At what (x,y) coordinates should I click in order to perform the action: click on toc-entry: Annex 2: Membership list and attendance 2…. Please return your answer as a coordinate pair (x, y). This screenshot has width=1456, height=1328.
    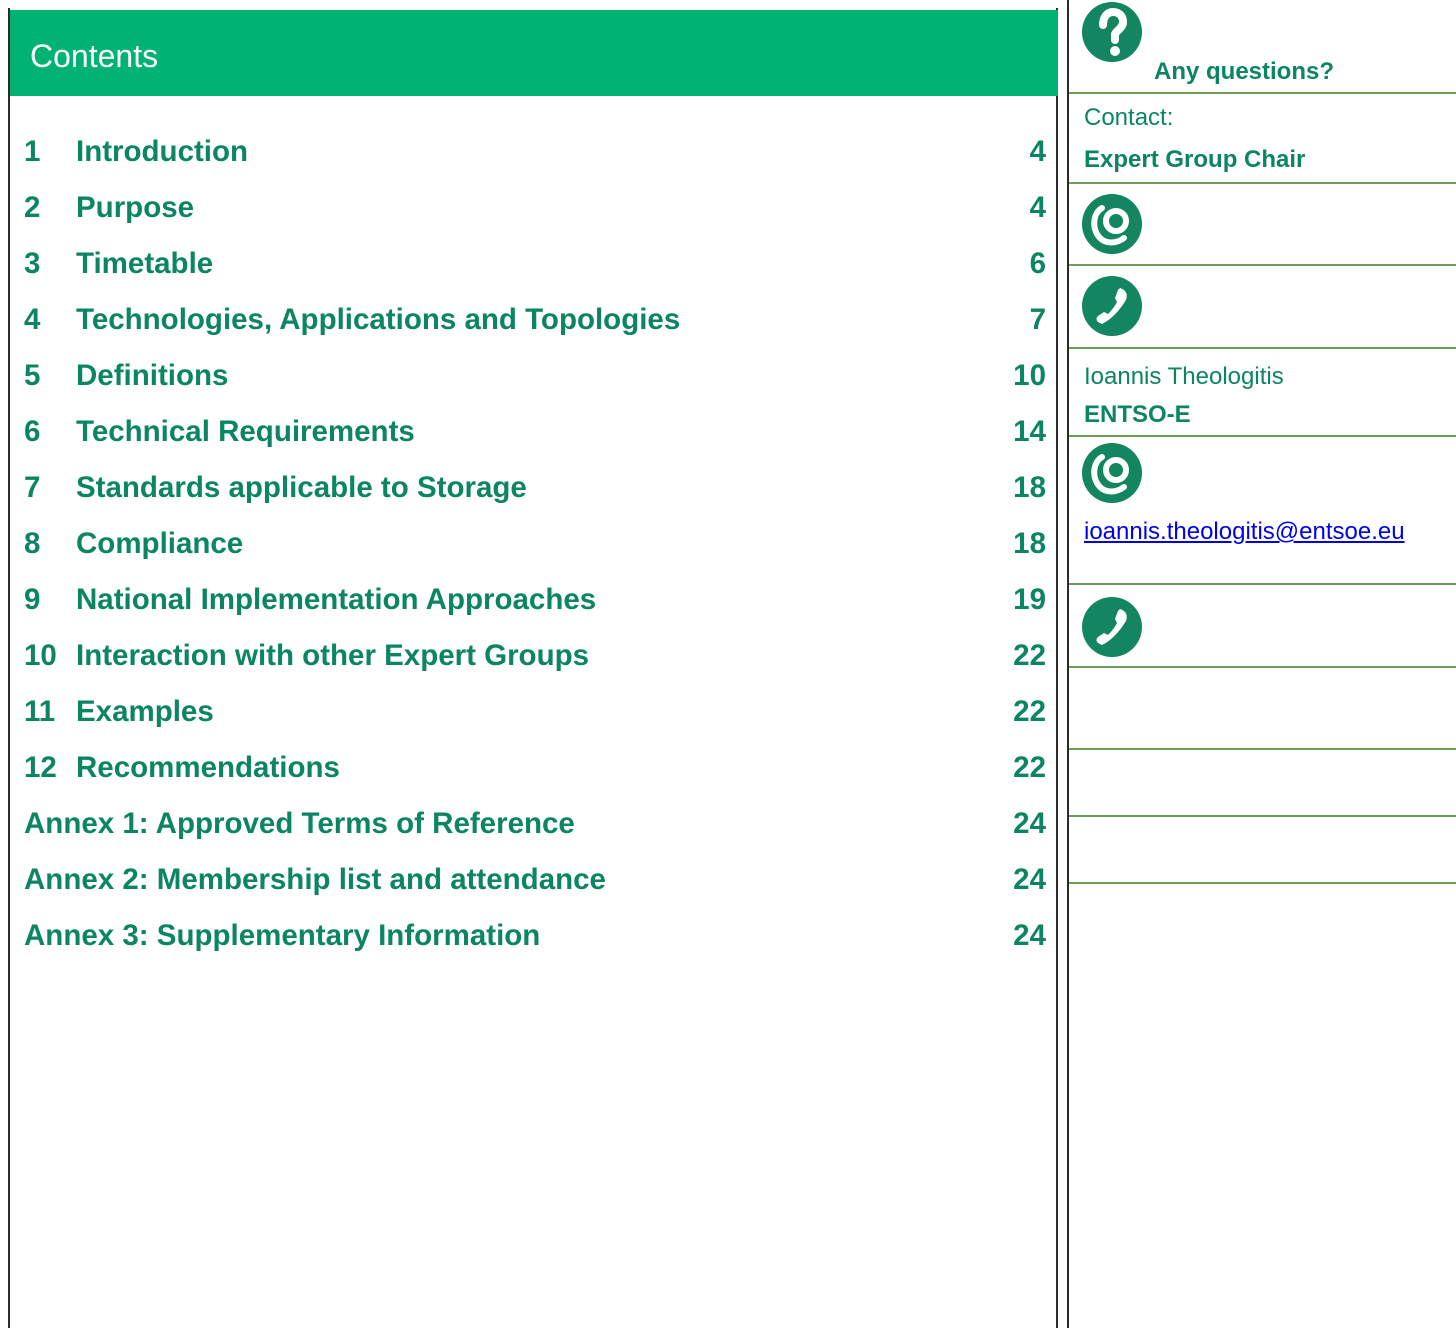
    Looking at the image, I should click on (535, 883).